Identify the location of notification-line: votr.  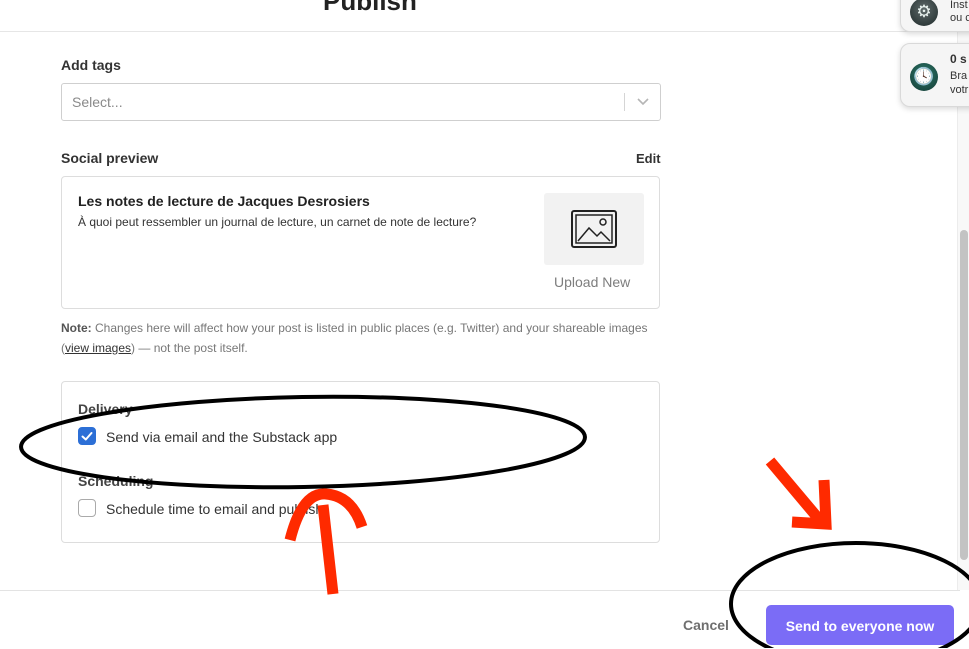
(959, 90).